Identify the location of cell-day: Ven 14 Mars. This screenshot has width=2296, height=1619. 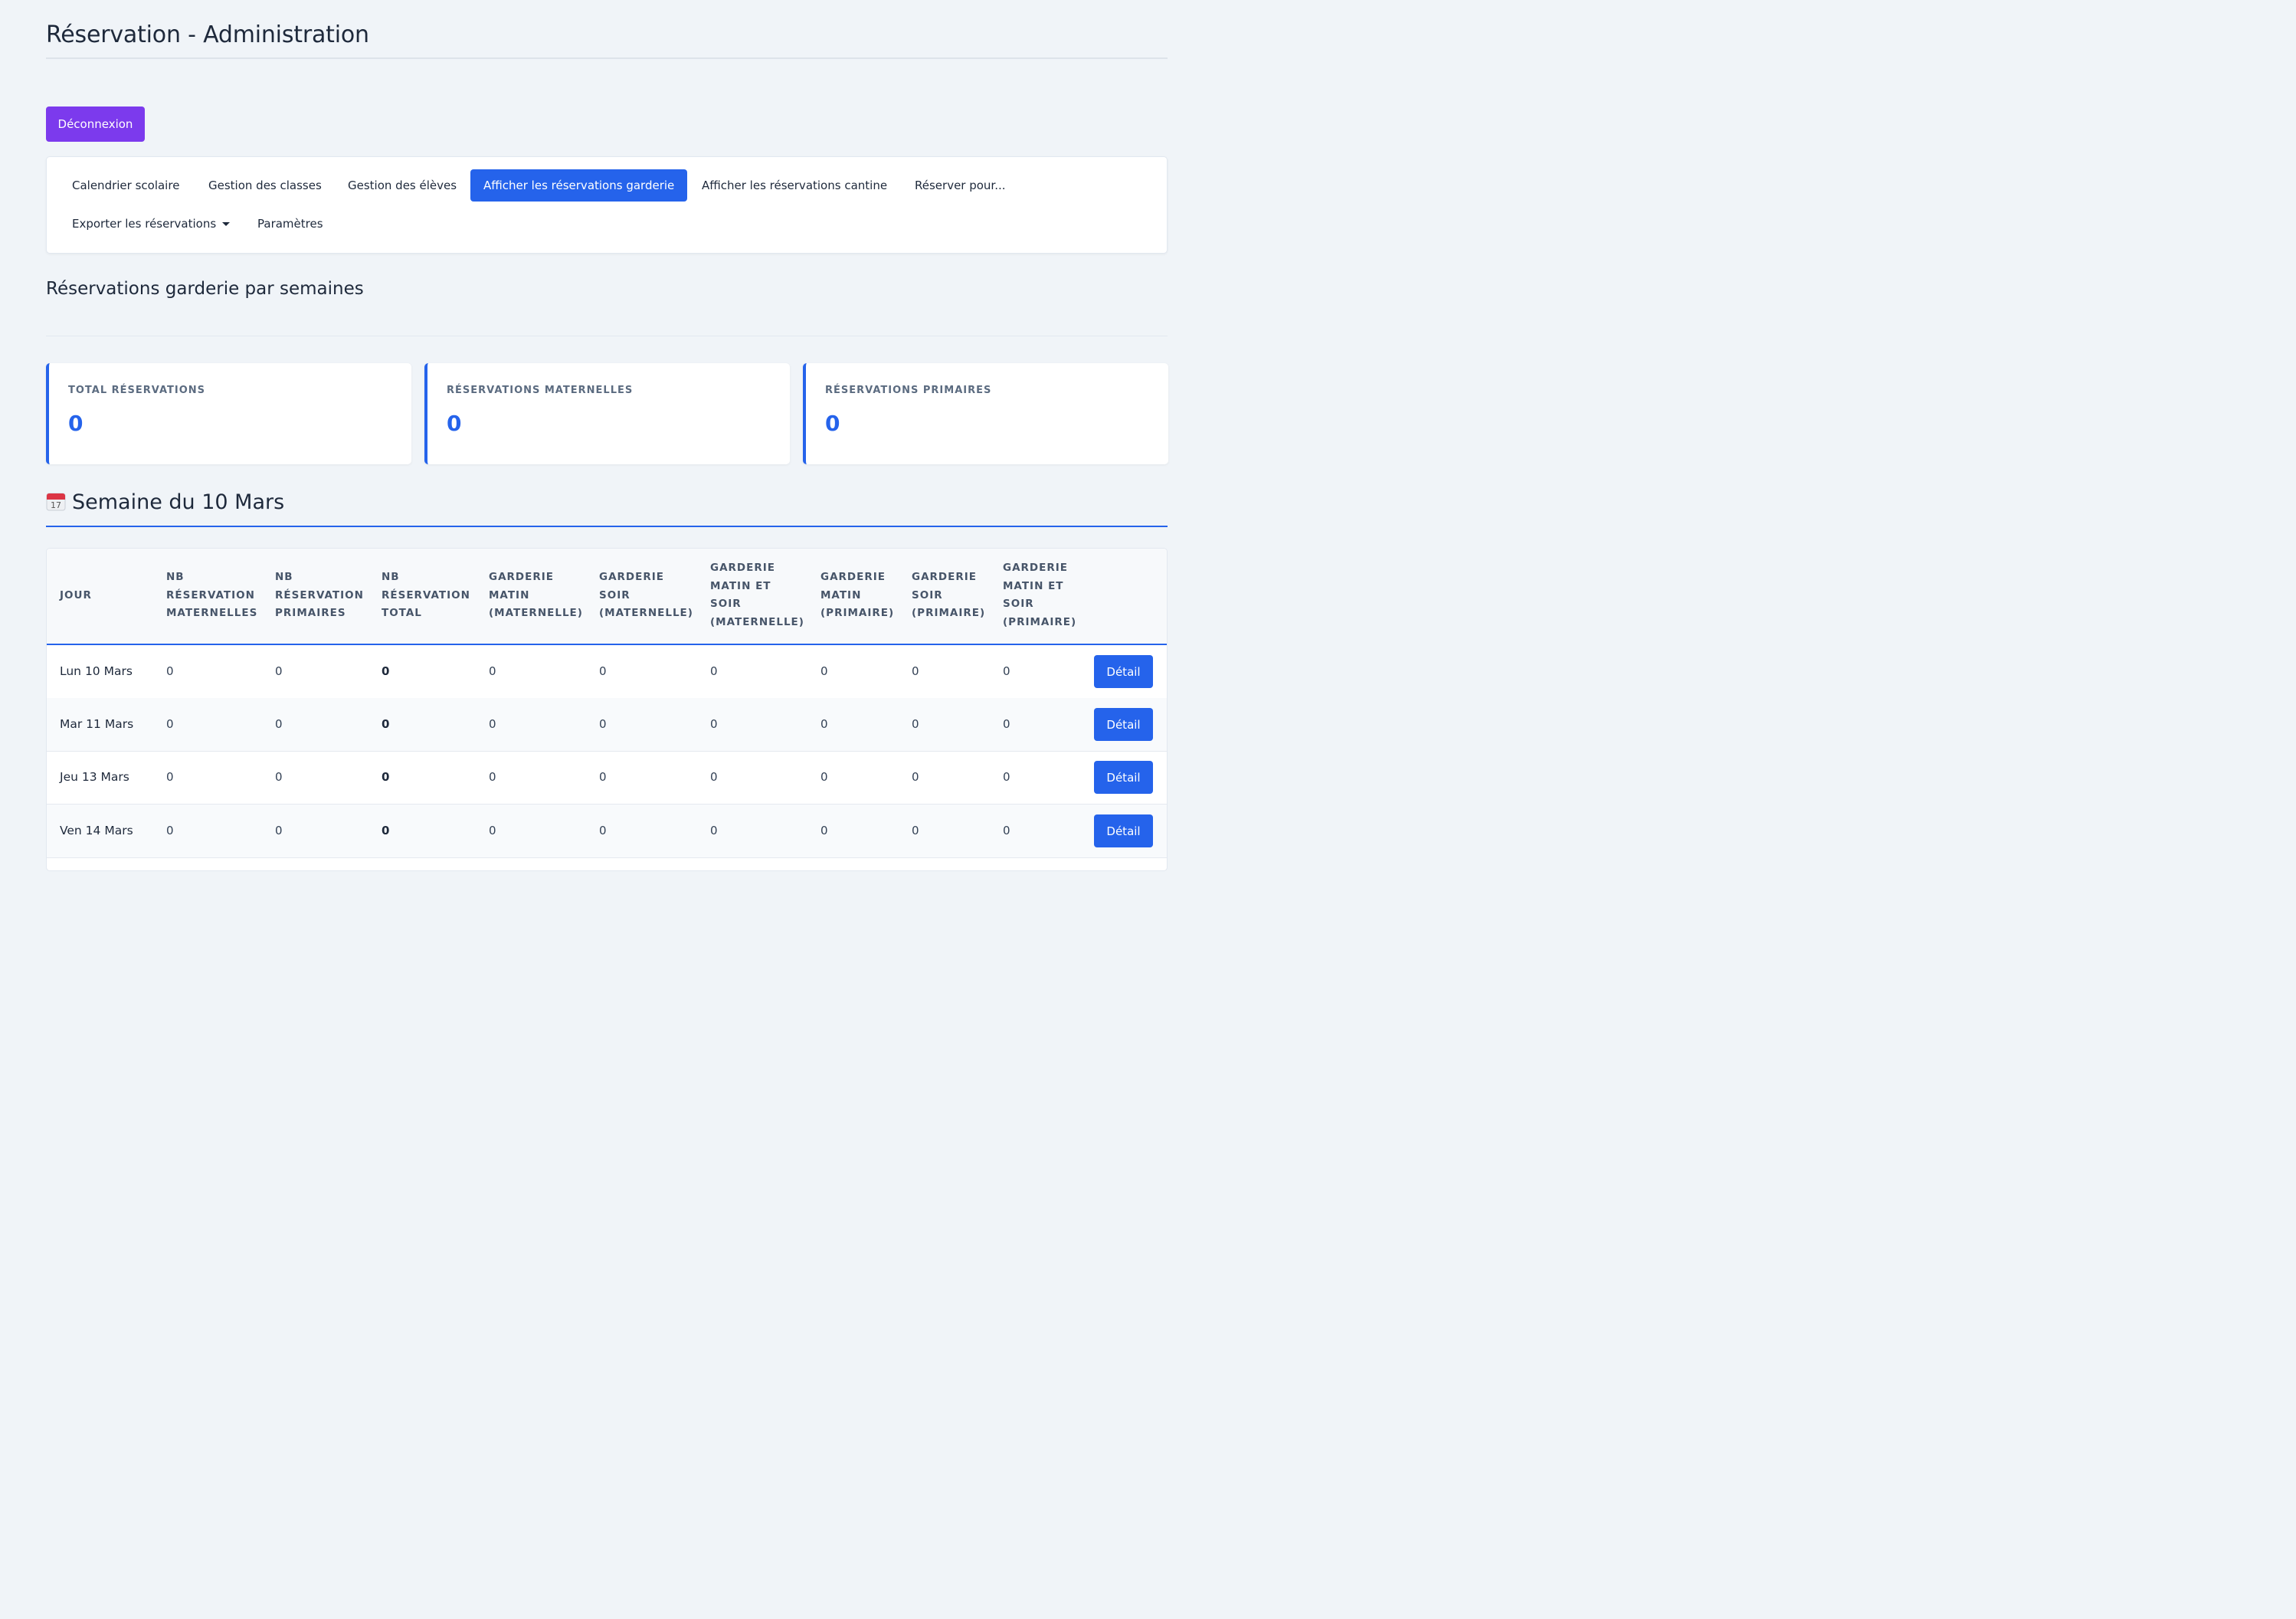
(96, 830).